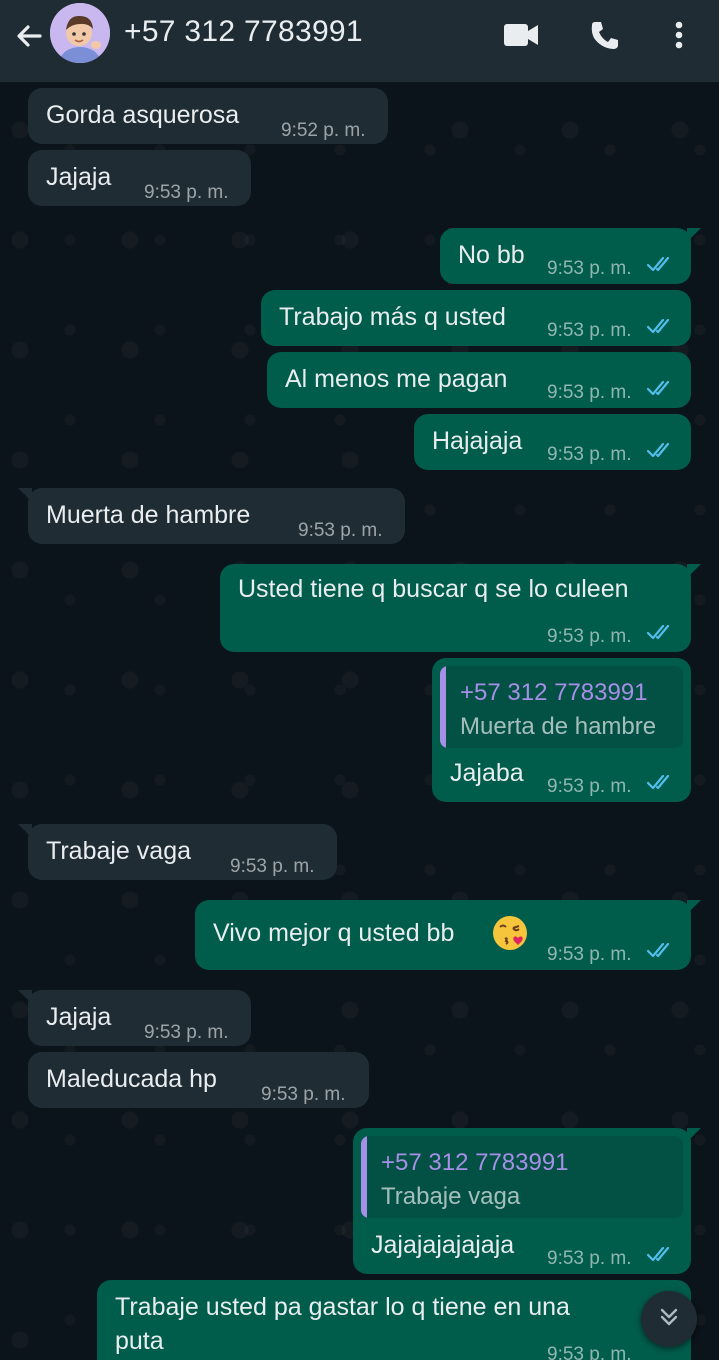 The image size is (719, 1360). I want to click on message-incoming: Muerta de hambre 9:53 p. m., so click(211, 516).